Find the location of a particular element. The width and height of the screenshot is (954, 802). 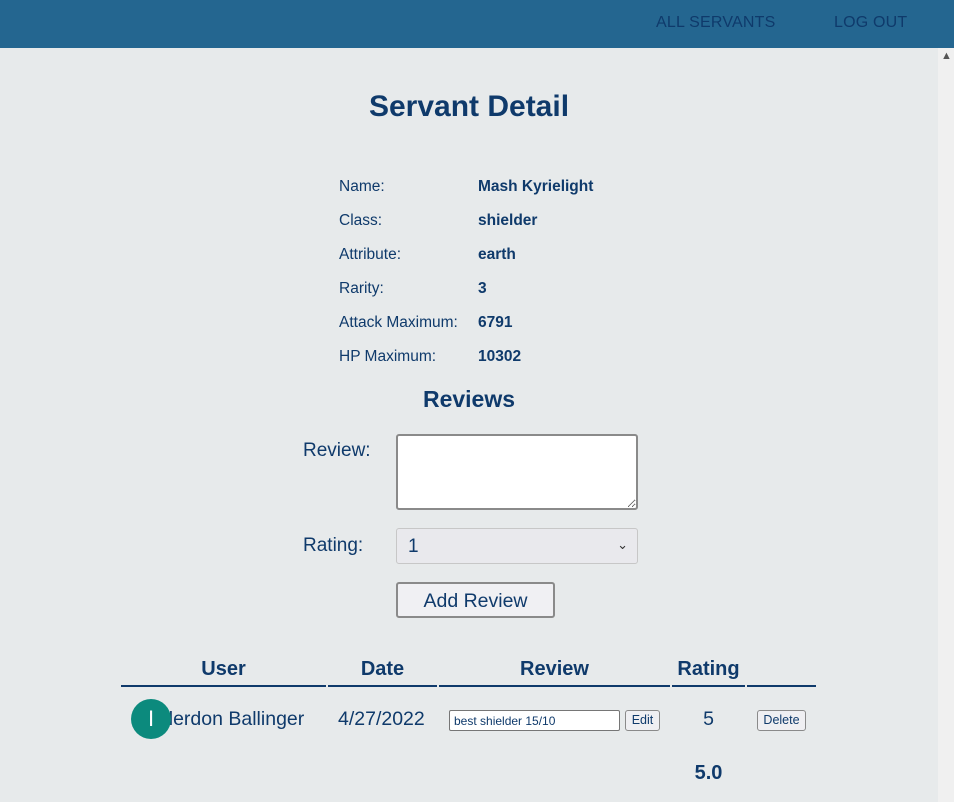

detail-value-hp-maximum: 10302 is located at coordinates (500, 356).